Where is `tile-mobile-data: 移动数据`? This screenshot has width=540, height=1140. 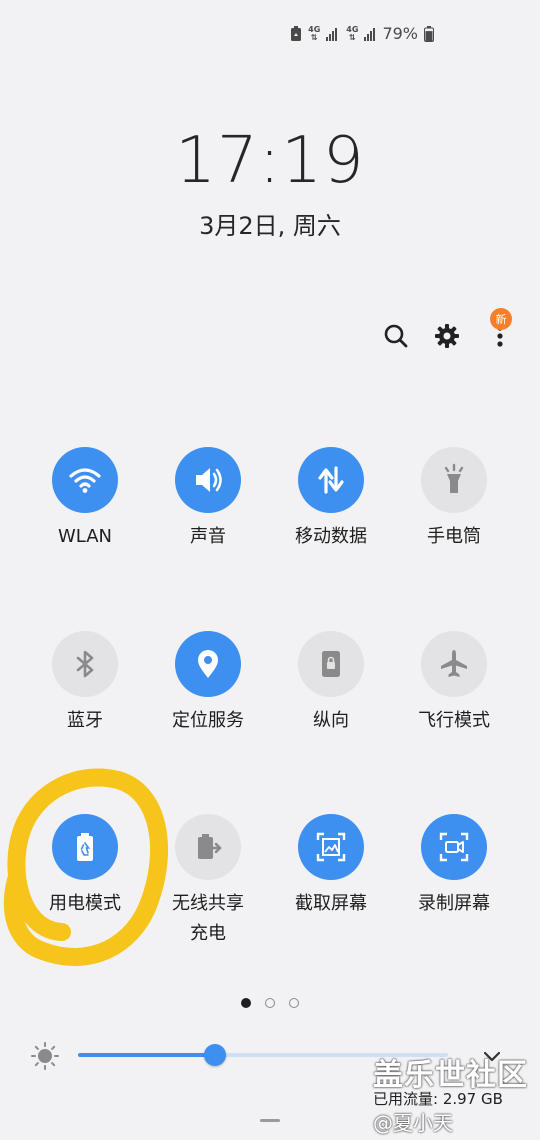
tile-mobile-data: 移动数据 is located at coordinates (331, 499).